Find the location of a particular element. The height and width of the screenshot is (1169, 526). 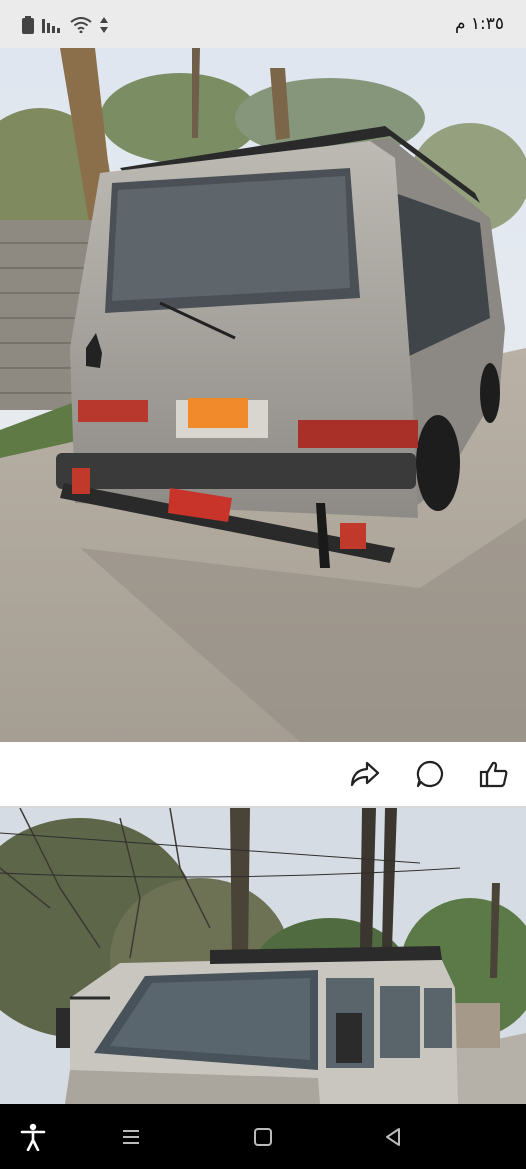

post-actions is located at coordinates (263, 775).